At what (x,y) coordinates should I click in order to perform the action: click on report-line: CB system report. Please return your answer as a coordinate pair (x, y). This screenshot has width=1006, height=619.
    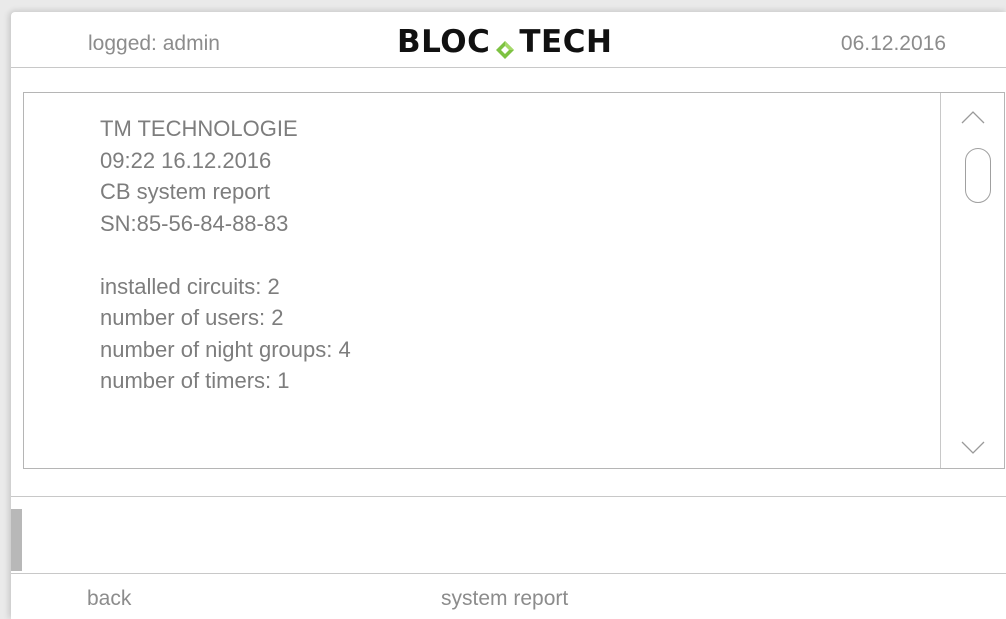
    Looking at the image, I should click on (185, 191).